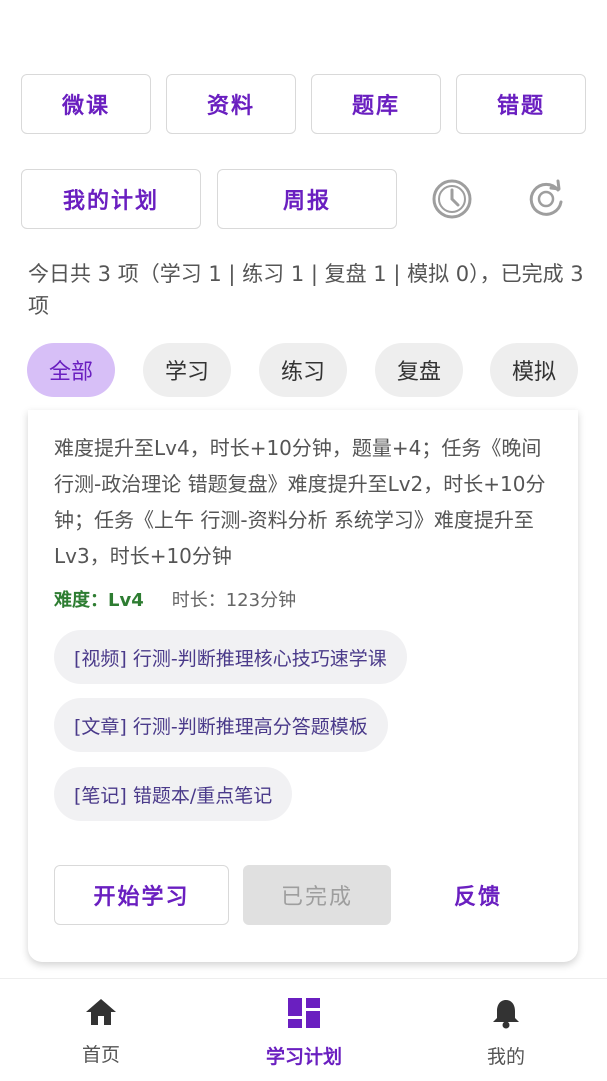 Image resolution: width=607 pixels, height=1081 pixels. Describe the element at coordinates (521, 104) in the screenshot. I see `wrong-questions-button: 错题` at that location.